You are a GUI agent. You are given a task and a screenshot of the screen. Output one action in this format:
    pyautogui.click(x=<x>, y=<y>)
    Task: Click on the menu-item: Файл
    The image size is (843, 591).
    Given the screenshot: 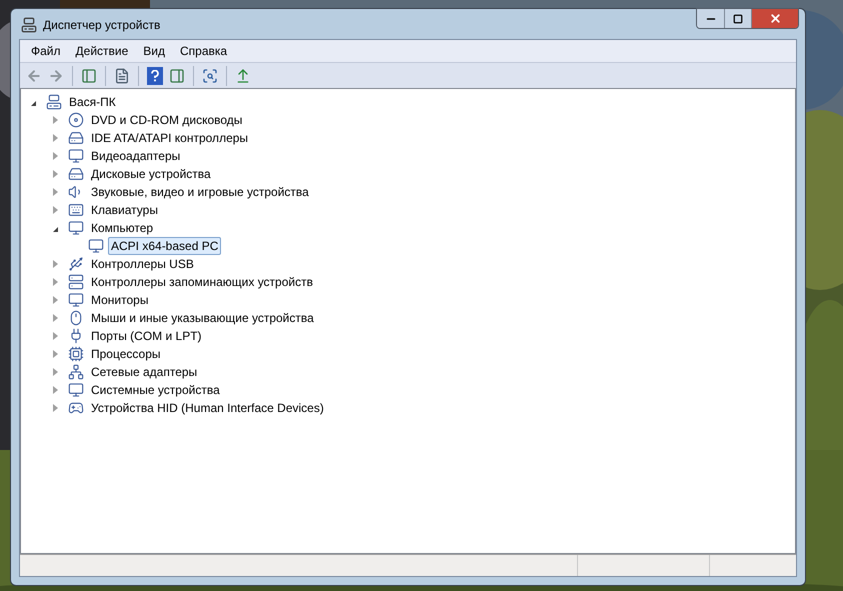 What is the action you would take?
    pyautogui.click(x=46, y=51)
    